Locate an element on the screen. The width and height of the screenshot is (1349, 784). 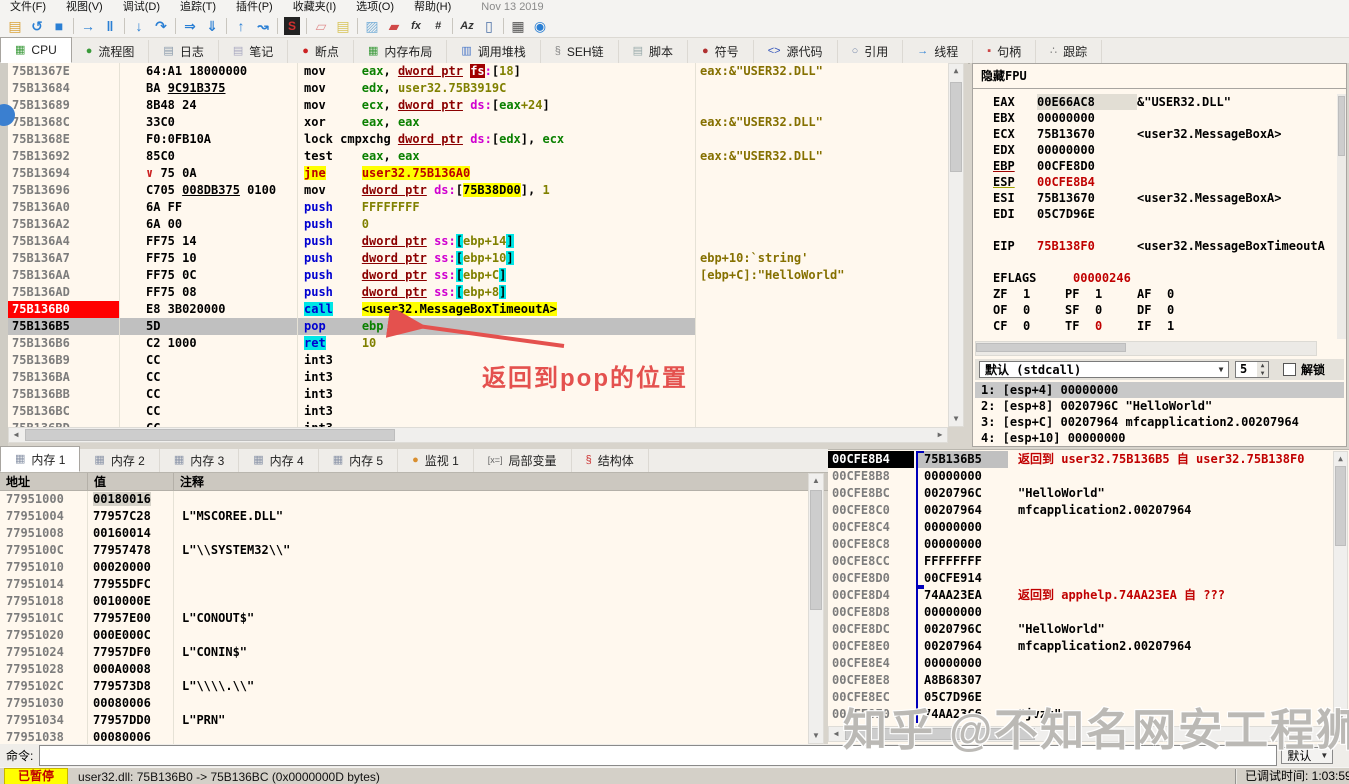
disasm-row: 75B136A2 6A 00 push 0 is located at coordinates (478, 224).